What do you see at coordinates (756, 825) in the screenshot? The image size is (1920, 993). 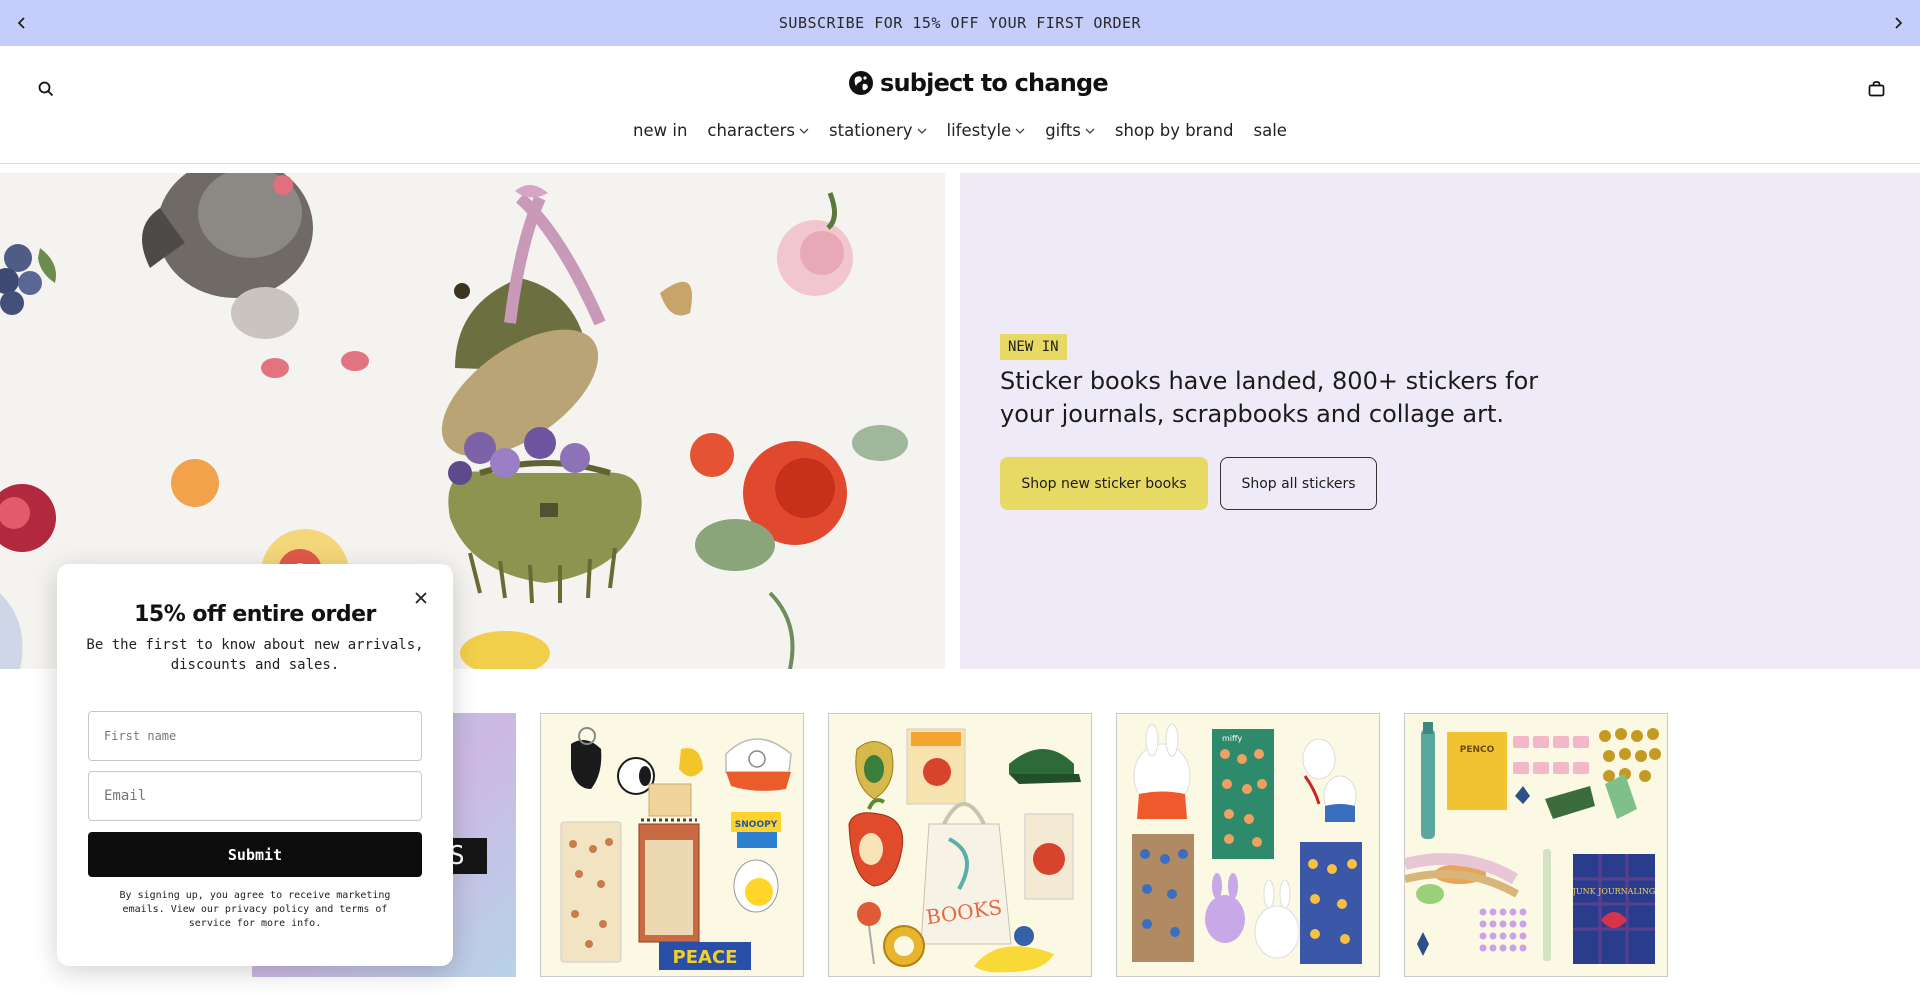 I see `snoopy-tag-text: SNOOPY` at bounding box center [756, 825].